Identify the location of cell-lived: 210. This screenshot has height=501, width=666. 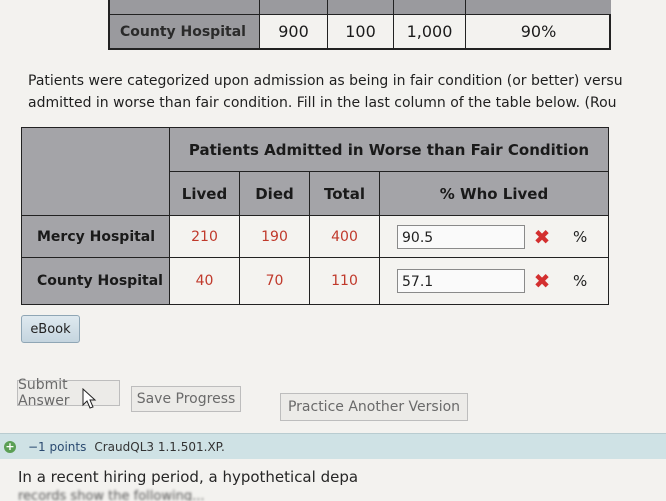
(205, 237).